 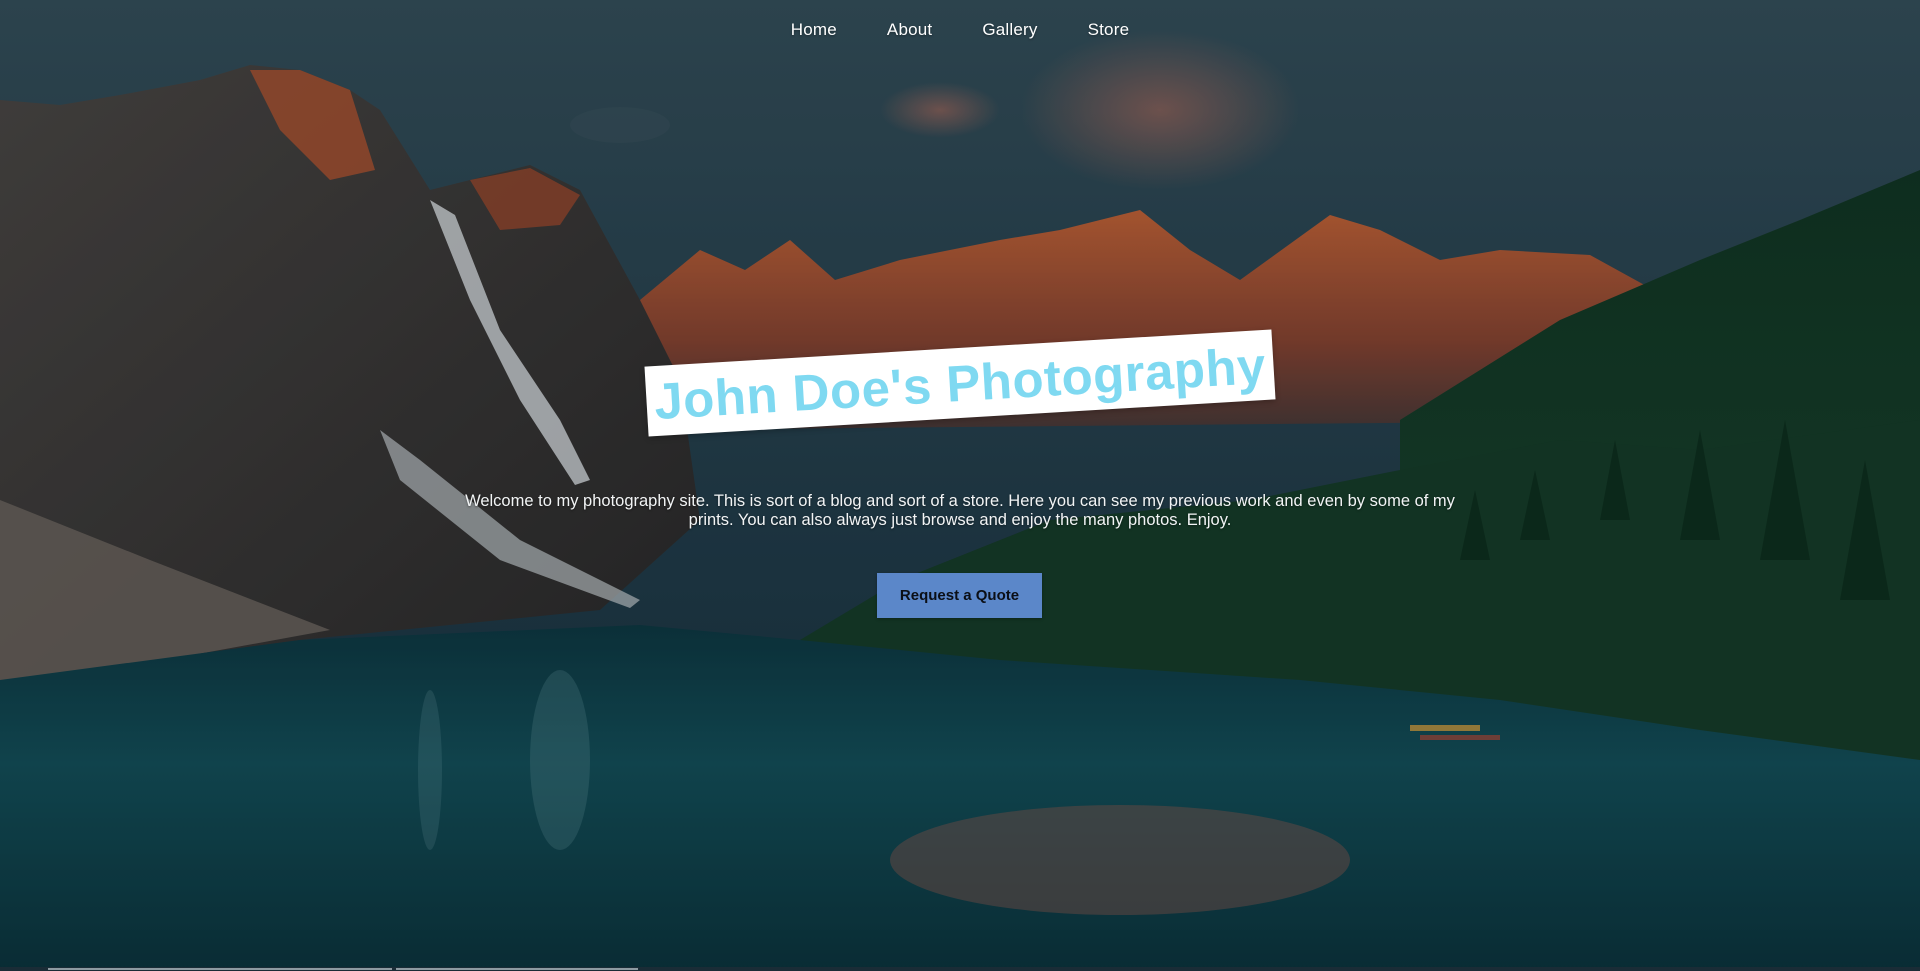 What do you see at coordinates (960, 30) in the screenshot?
I see `main-nav: Home About Gallery Store` at bounding box center [960, 30].